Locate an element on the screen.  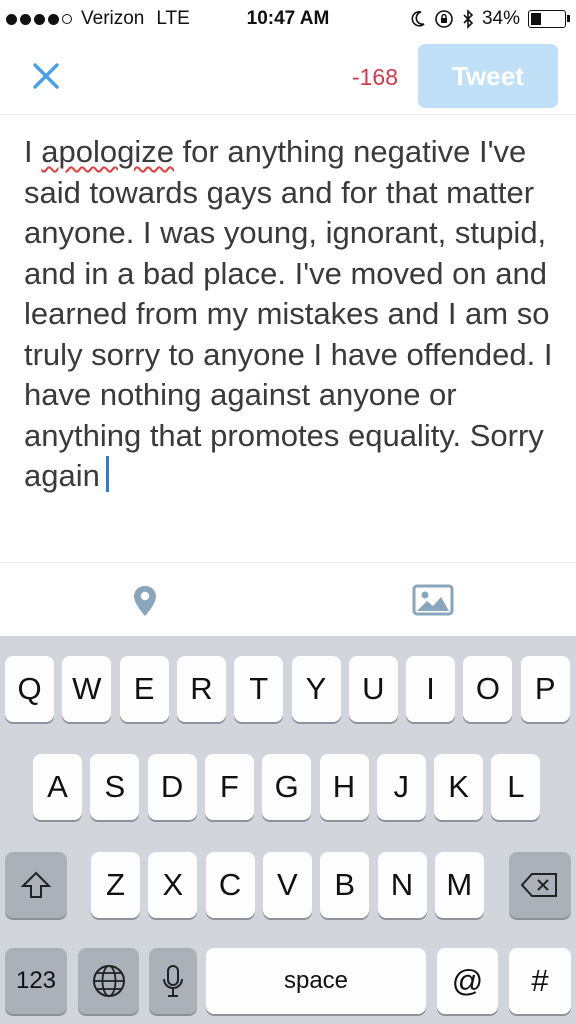
at-key: @ is located at coordinates (467, 981).